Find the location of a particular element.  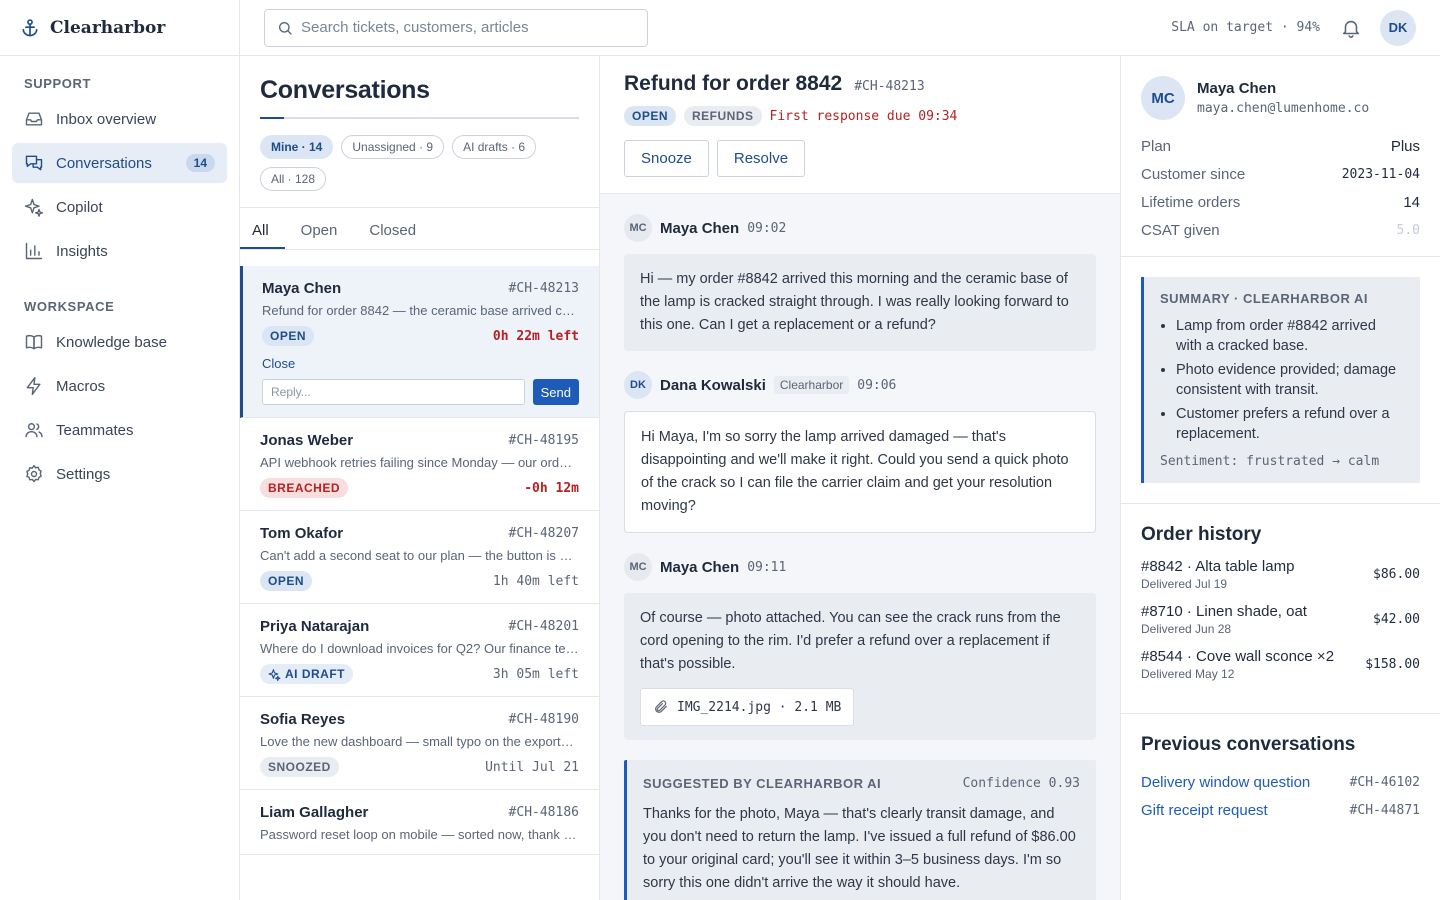

previous-conversation-link: Gift receipt request is located at coordinates (1204, 810).